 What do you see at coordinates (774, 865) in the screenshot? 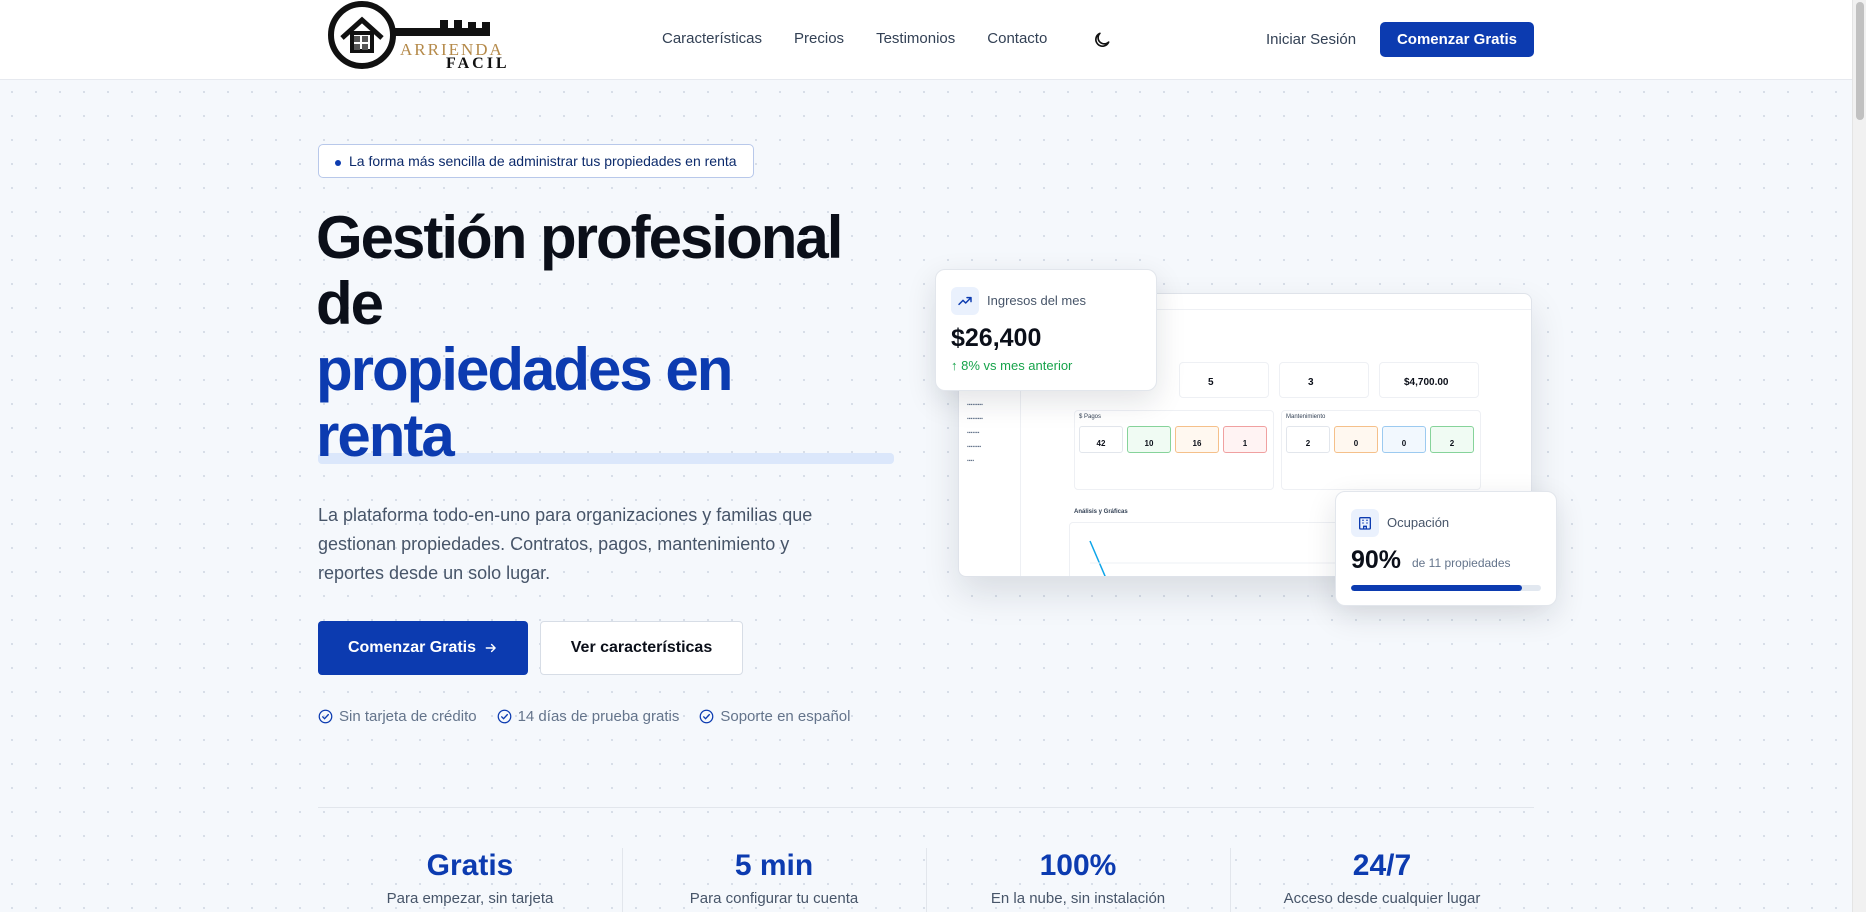
I see `stat-value: 5 min` at bounding box center [774, 865].